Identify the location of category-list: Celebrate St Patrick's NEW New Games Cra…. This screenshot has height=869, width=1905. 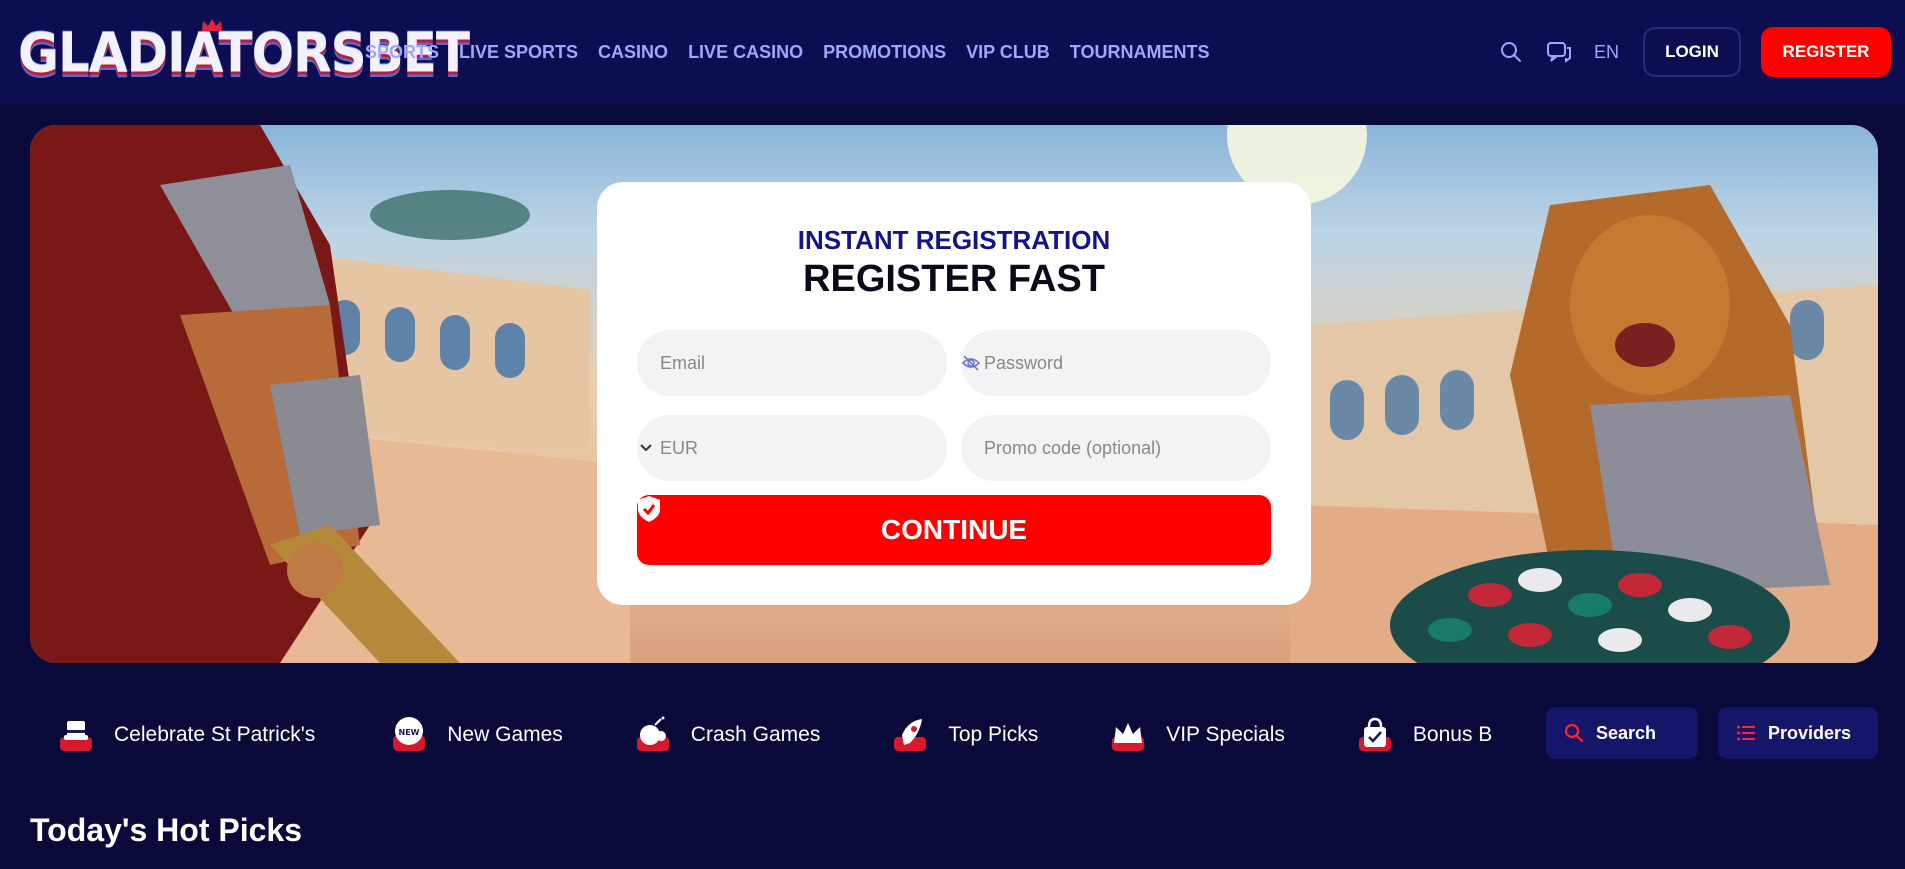
(774, 735).